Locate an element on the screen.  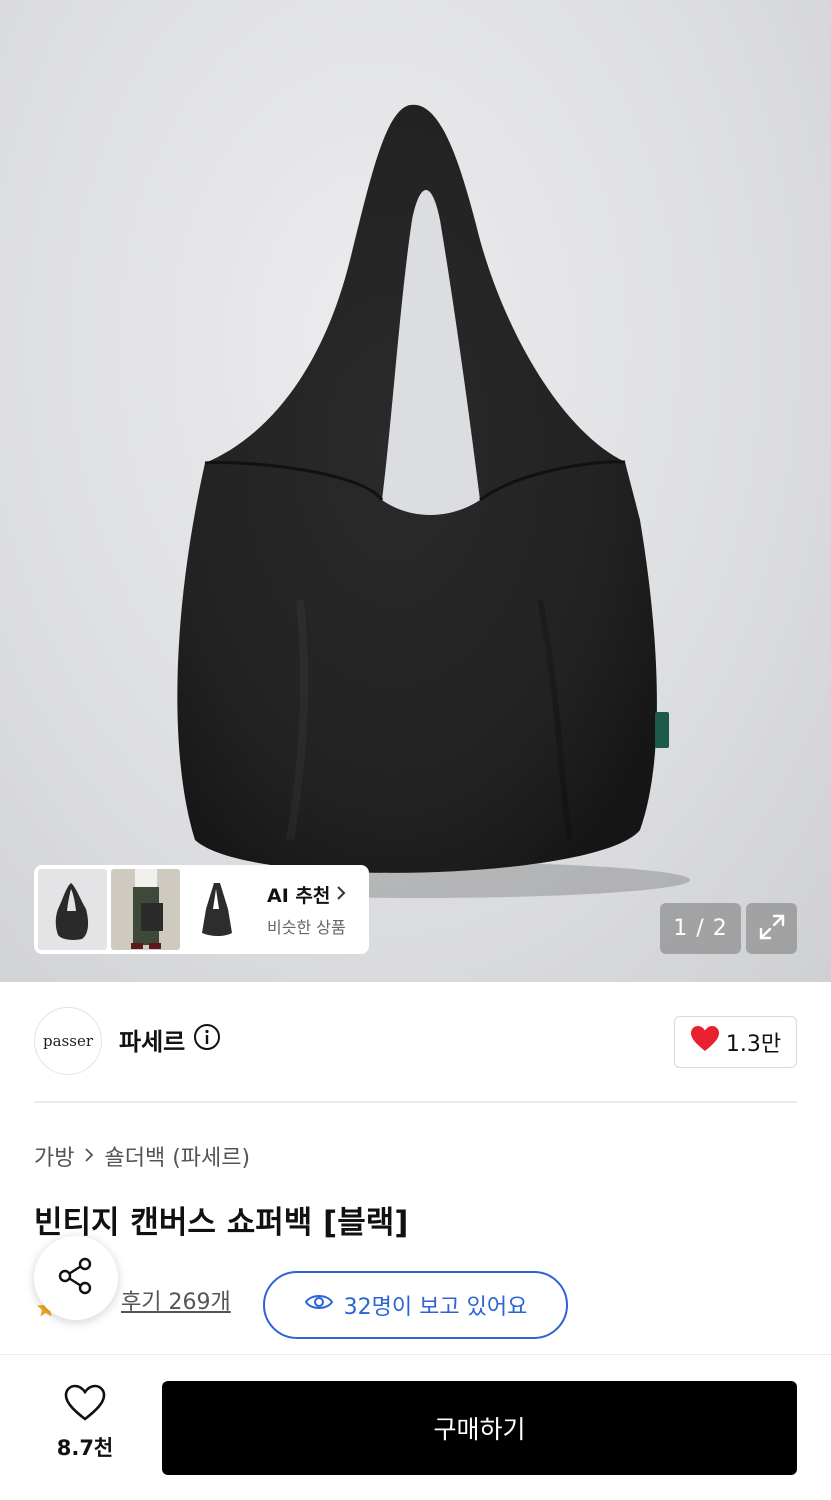
brand-name: 파세르 is located at coordinates (152, 1042).